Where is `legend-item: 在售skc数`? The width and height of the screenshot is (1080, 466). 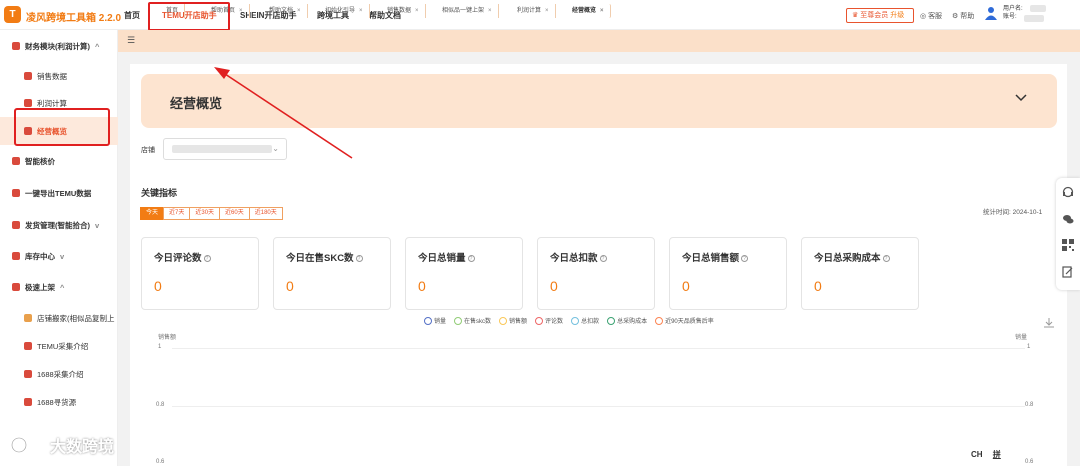
legend-item: 在售skc数 is located at coordinates (472, 320).